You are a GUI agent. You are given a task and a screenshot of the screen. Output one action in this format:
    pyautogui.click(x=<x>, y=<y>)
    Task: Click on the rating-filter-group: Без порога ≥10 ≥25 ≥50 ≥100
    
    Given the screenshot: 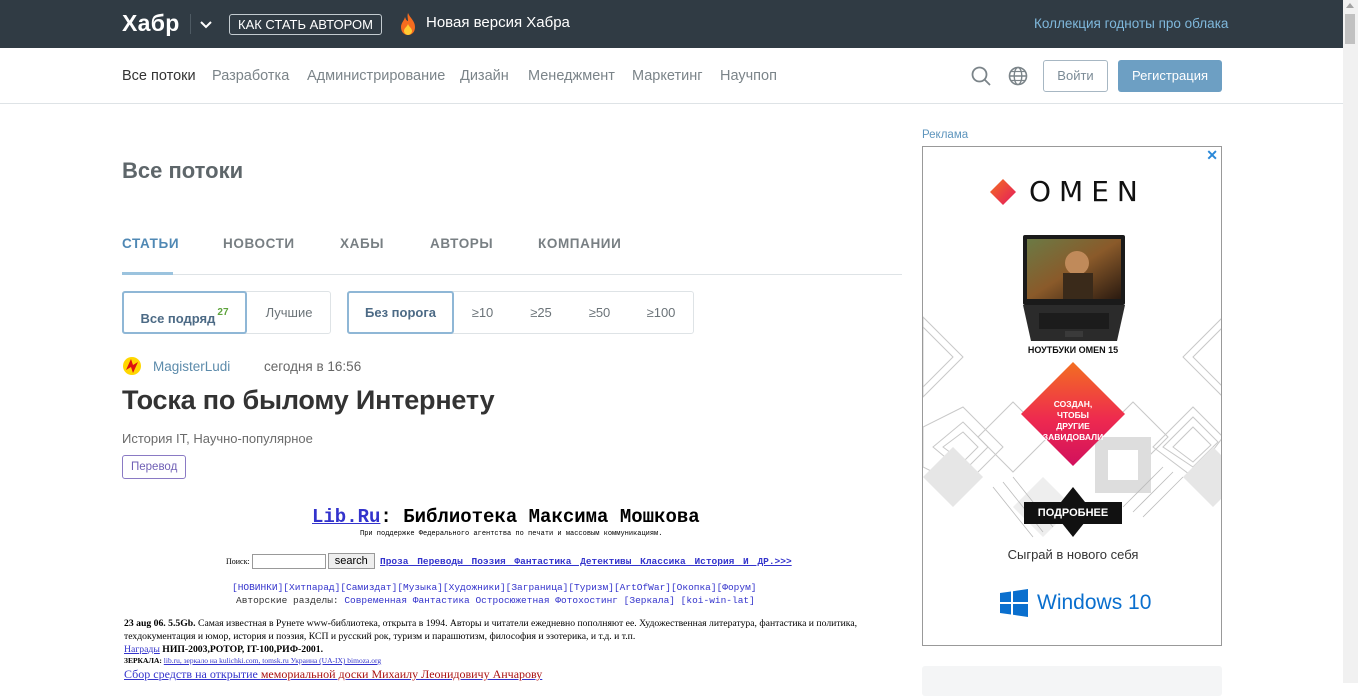 What is the action you would take?
    pyautogui.click(x=520, y=312)
    